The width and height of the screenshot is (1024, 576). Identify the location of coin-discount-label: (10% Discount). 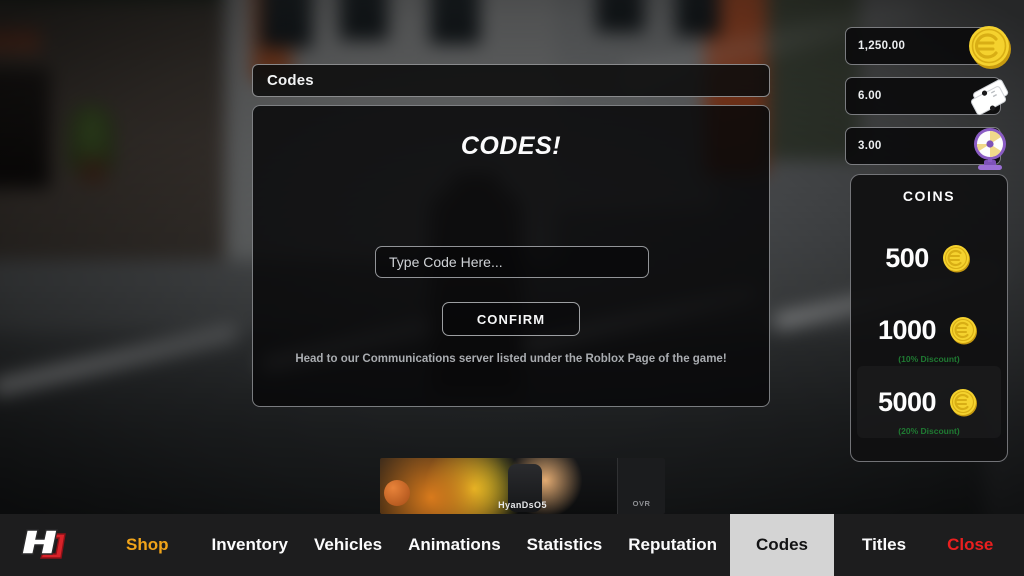
(929, 359).